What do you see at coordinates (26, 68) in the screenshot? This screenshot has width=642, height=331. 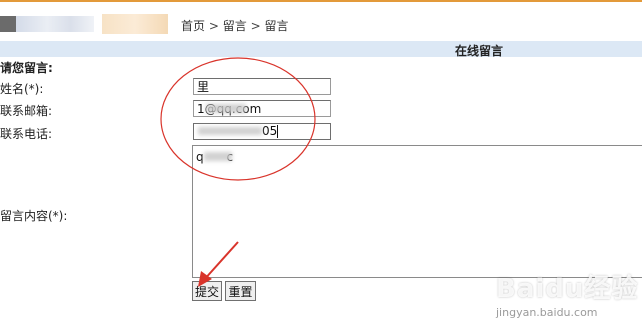 I see `form-heading: 请您留言:` at bounding box center [26, 68].